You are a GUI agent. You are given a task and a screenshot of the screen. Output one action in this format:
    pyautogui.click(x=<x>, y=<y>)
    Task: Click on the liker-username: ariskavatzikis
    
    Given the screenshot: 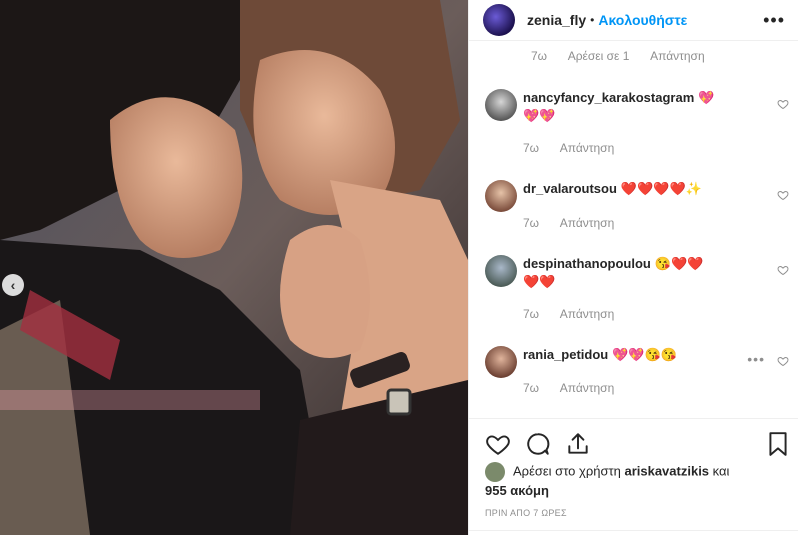 What is the action you would take?
    pyautogui.click(x=666, y=470)
    